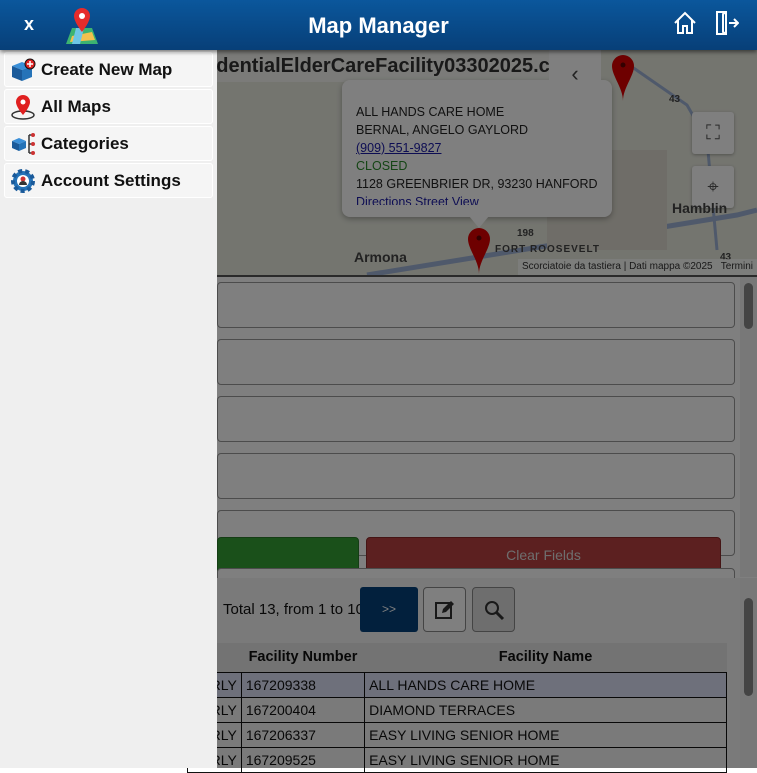 The width and height of the screenshot is (757, 773). I want to click on app-title: Map Manager, so click(378, 25).